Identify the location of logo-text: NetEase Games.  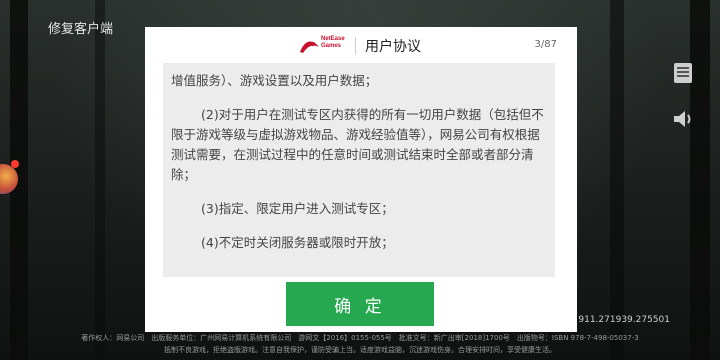
(333, 42).